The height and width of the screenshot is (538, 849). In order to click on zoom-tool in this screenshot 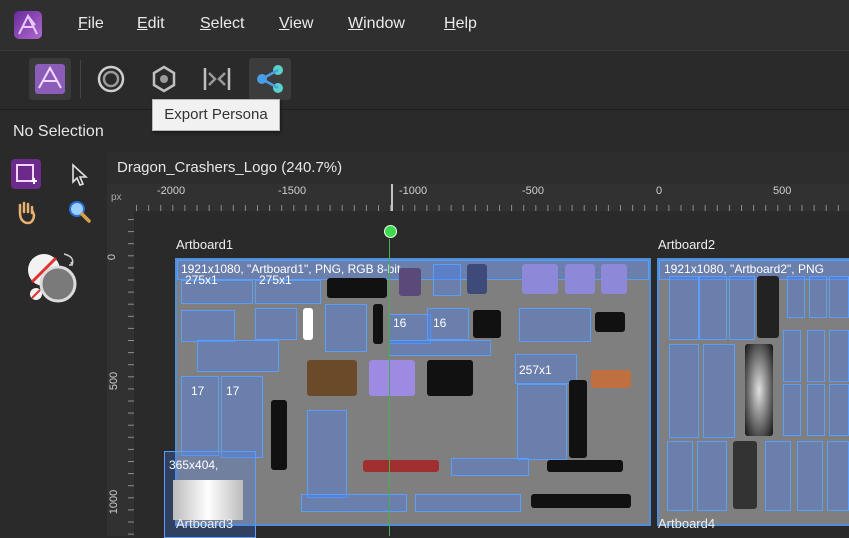, I will do `click(79, 211)`.